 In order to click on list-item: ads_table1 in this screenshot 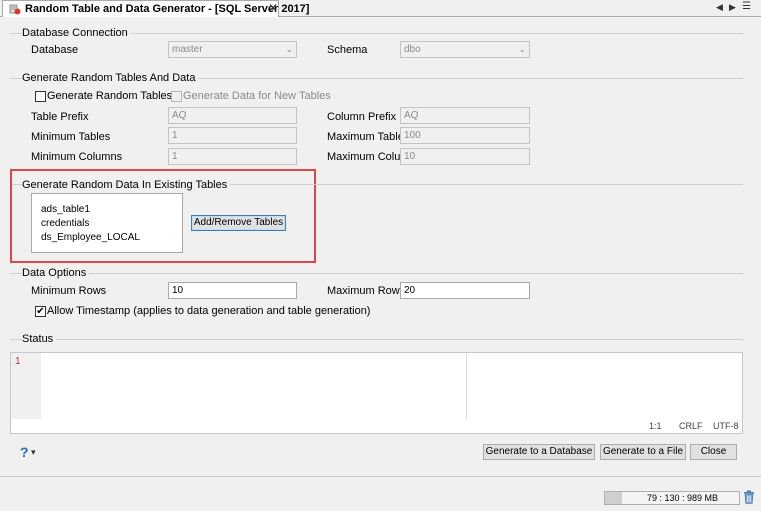, I will do `click(65, 209)`.